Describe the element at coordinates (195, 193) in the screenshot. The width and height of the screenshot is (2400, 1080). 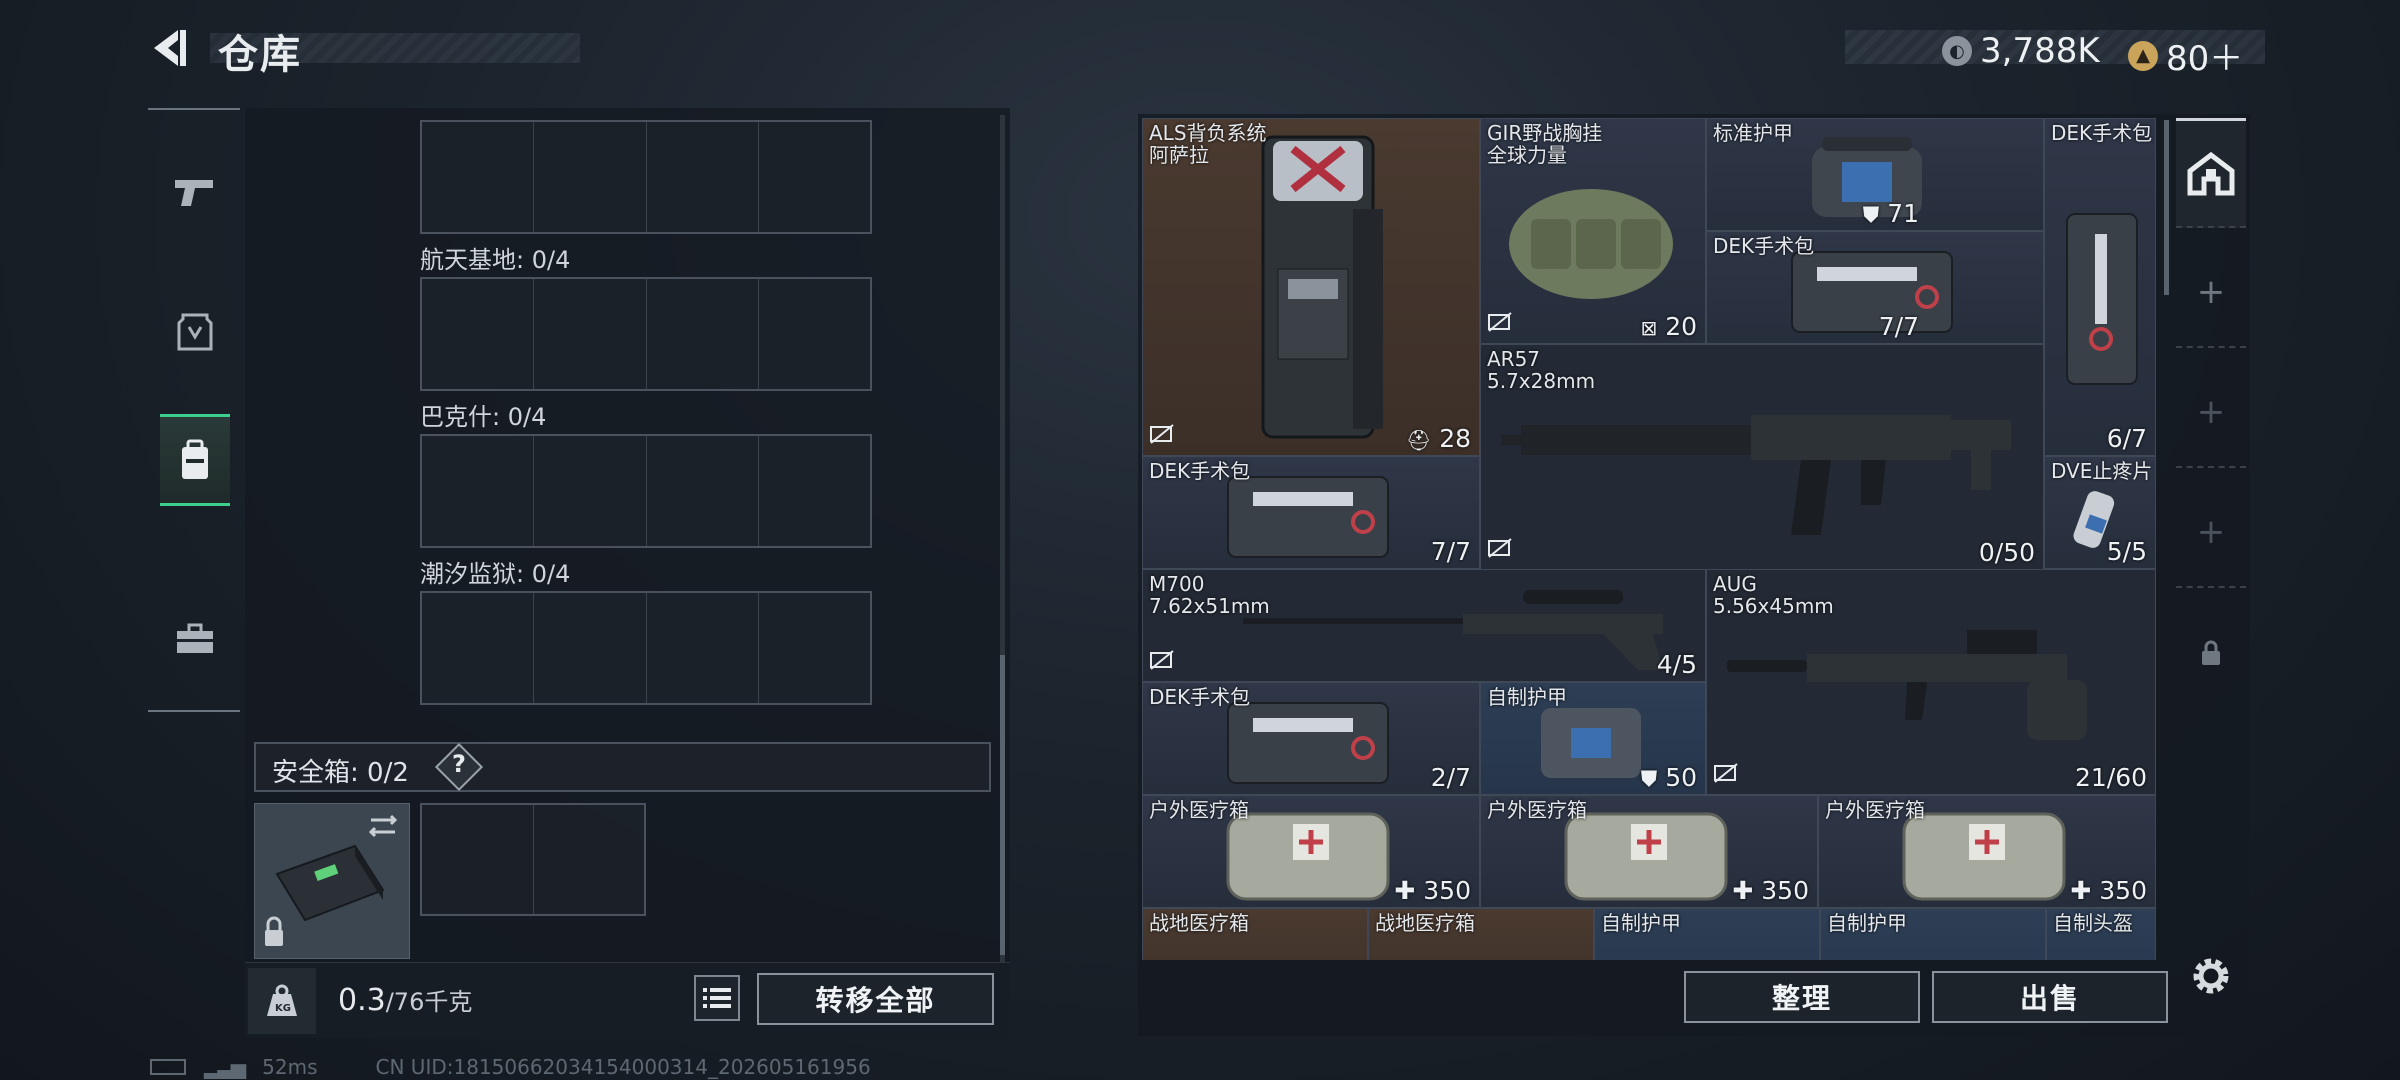
I see `rail-pistol-button` at that location.